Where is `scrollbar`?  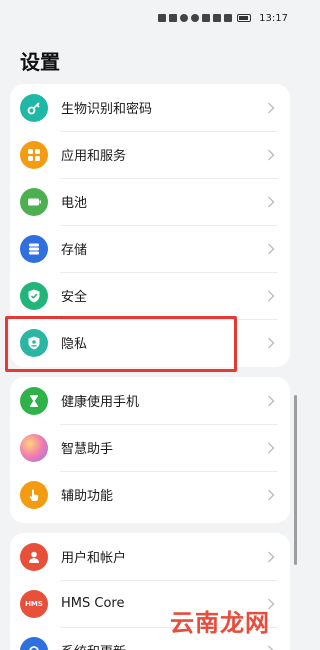 scrollbar is located at coordinates (295, 480).